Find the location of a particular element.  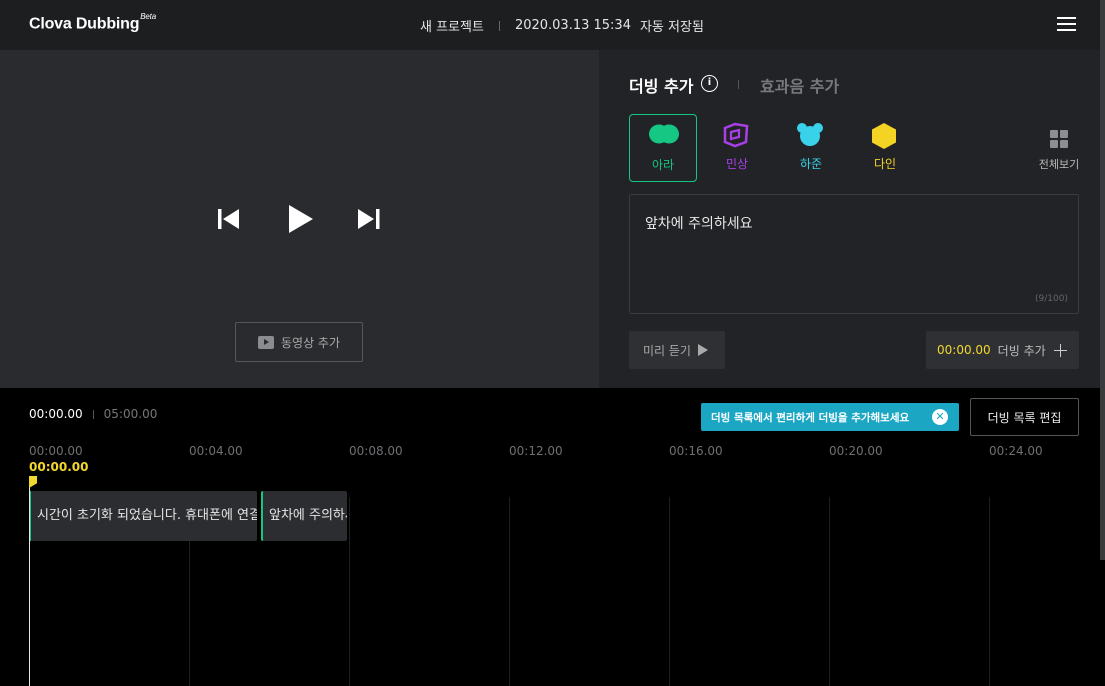

skip-next-icon is located at coordinates (369, 219).